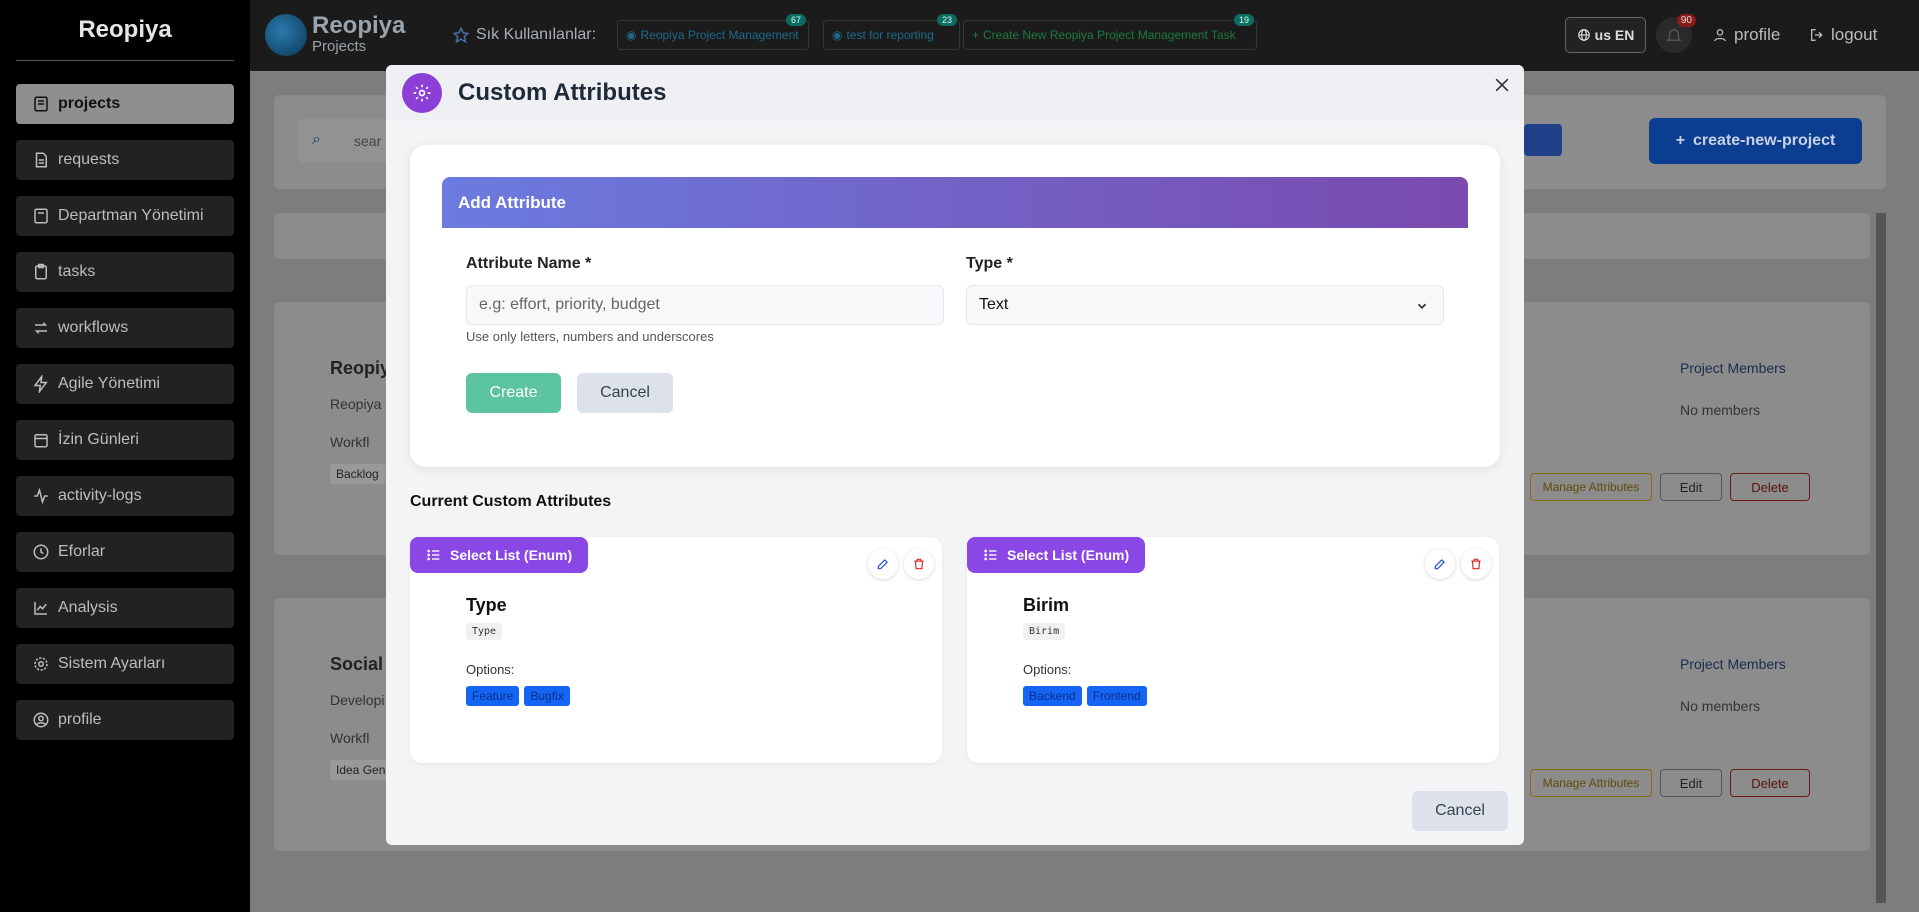 This screenshot has height=912, width=1919. I want to click on sidebar-item-requests: requests, so click(125, 160).